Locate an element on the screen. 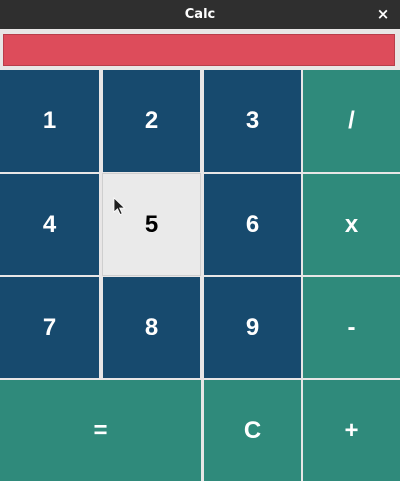  result-display is located at coordinates (199, 50).